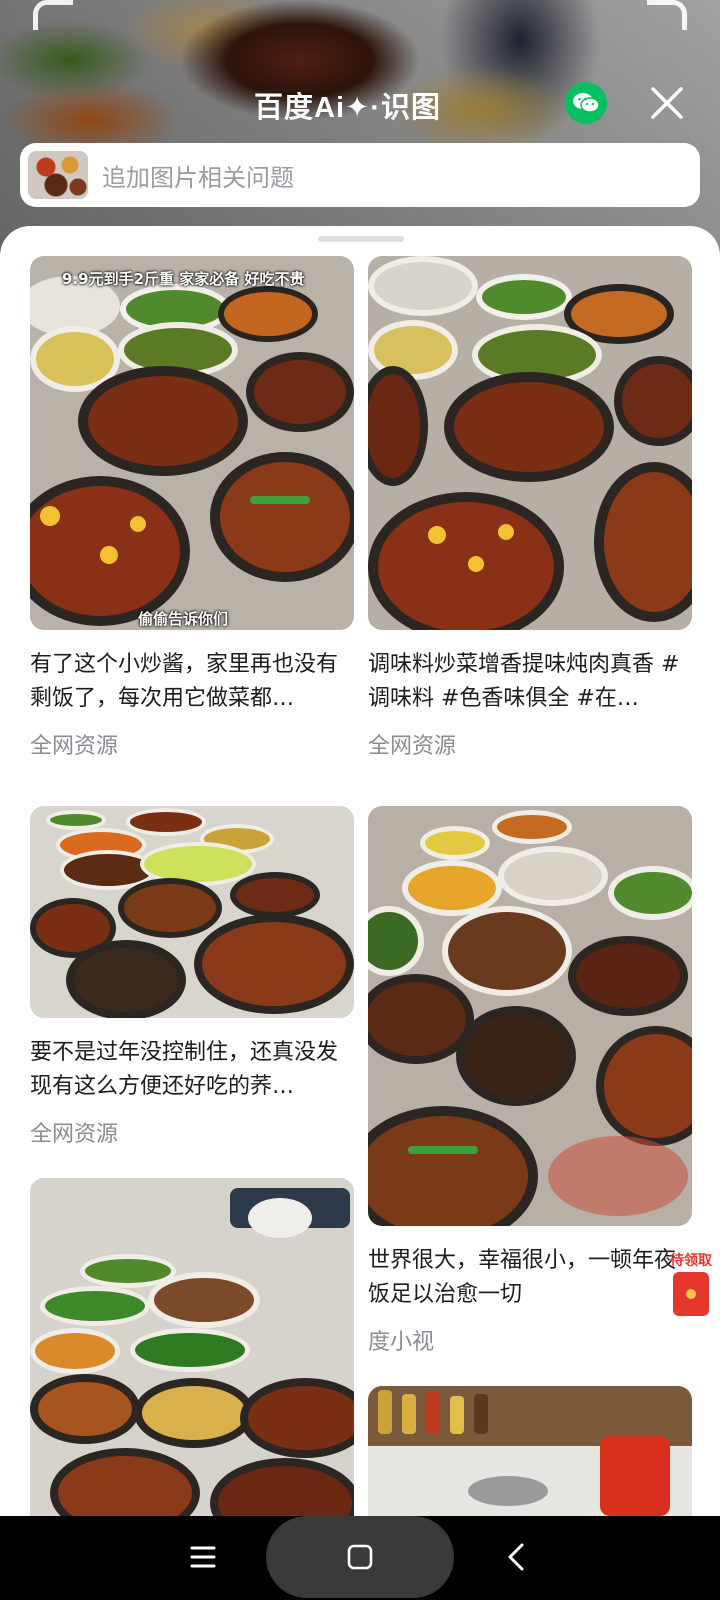 This screenshot has height=1600, width=720. Describe the element at coordinates (360, 175) in the screenshot. I see `follow-up-question-input: 追加图片相关问题` at that location.